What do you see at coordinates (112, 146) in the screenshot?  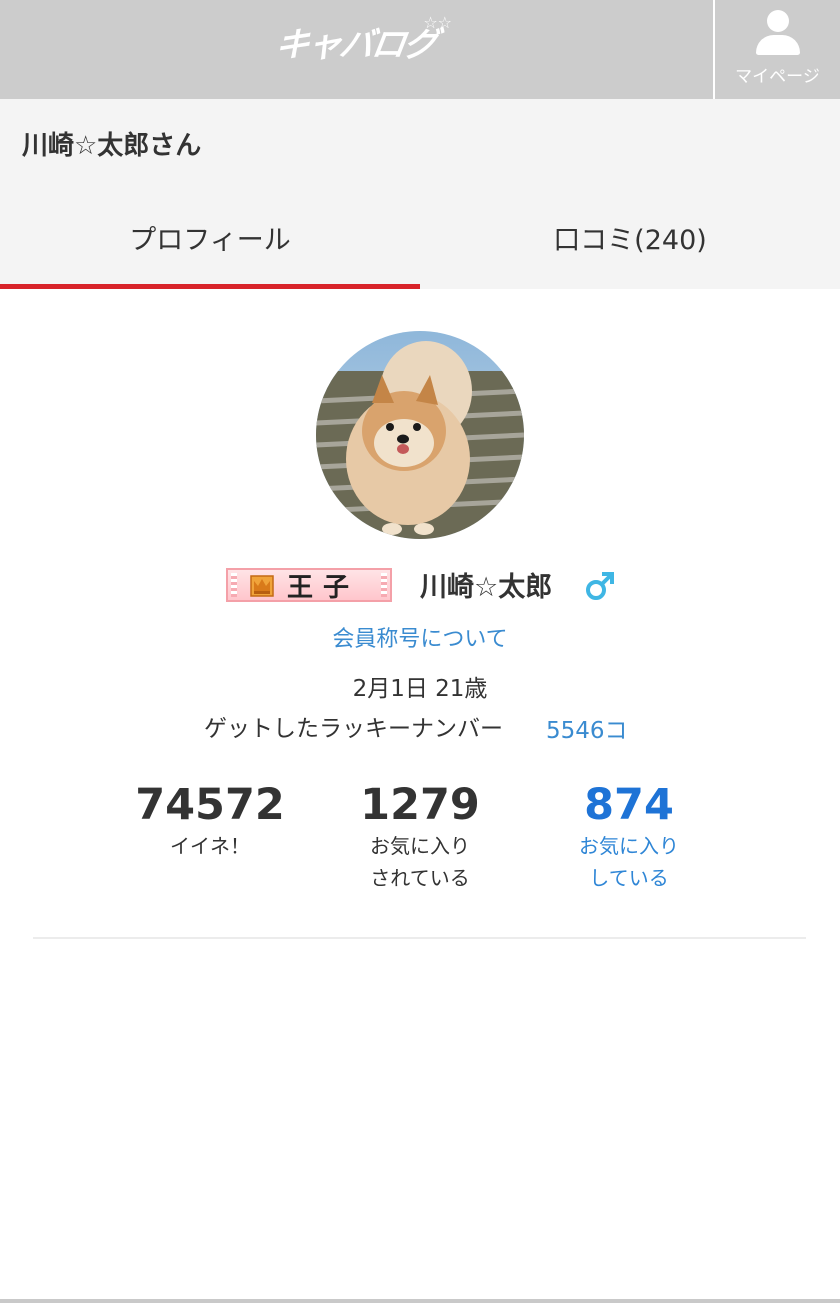 I see `page-title: 川崎☆太郎さん` at bounding box center [112, 146].